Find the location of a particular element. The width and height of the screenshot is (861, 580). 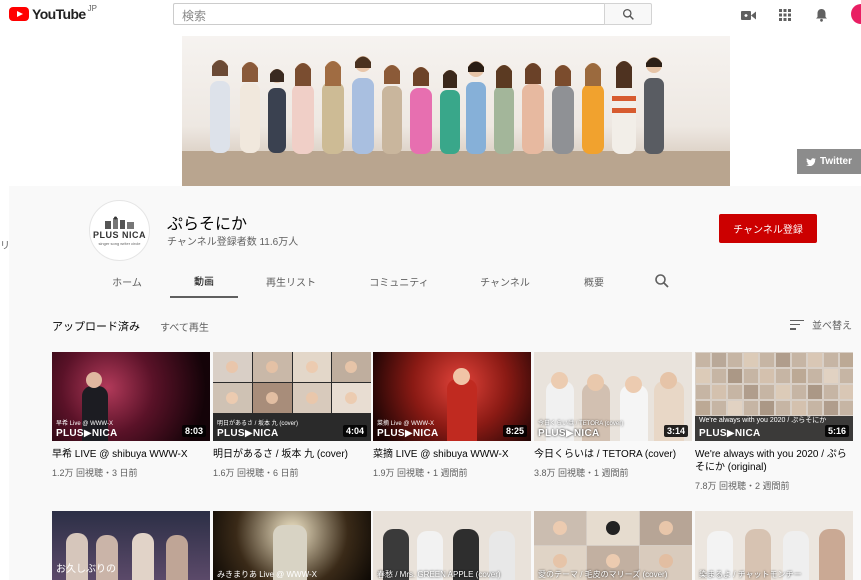

notifications-button is located at coordinates (821, 15).